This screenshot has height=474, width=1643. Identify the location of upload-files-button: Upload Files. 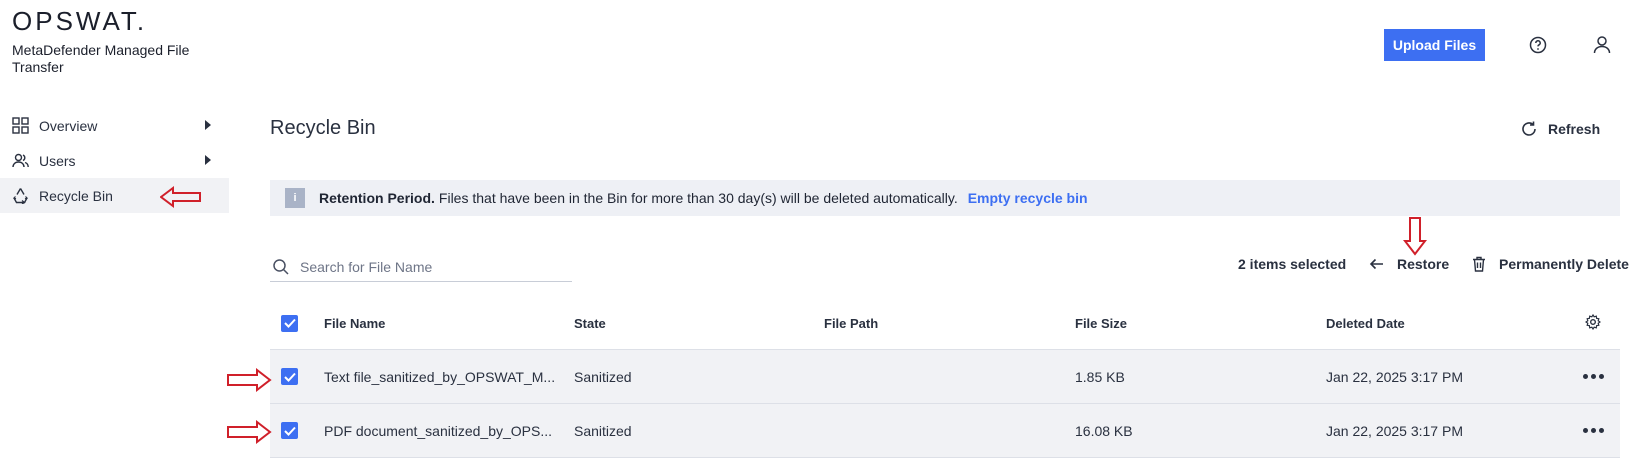
(1434, 45).